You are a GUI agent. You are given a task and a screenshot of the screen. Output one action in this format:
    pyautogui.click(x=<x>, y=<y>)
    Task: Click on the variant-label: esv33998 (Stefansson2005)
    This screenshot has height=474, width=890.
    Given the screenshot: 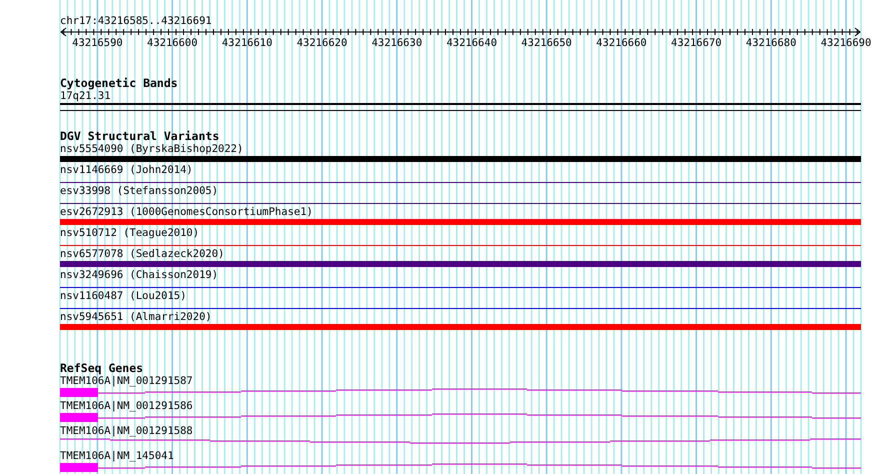 What is the action you would take?
    pyautogui.click(x=139, y=191)
    